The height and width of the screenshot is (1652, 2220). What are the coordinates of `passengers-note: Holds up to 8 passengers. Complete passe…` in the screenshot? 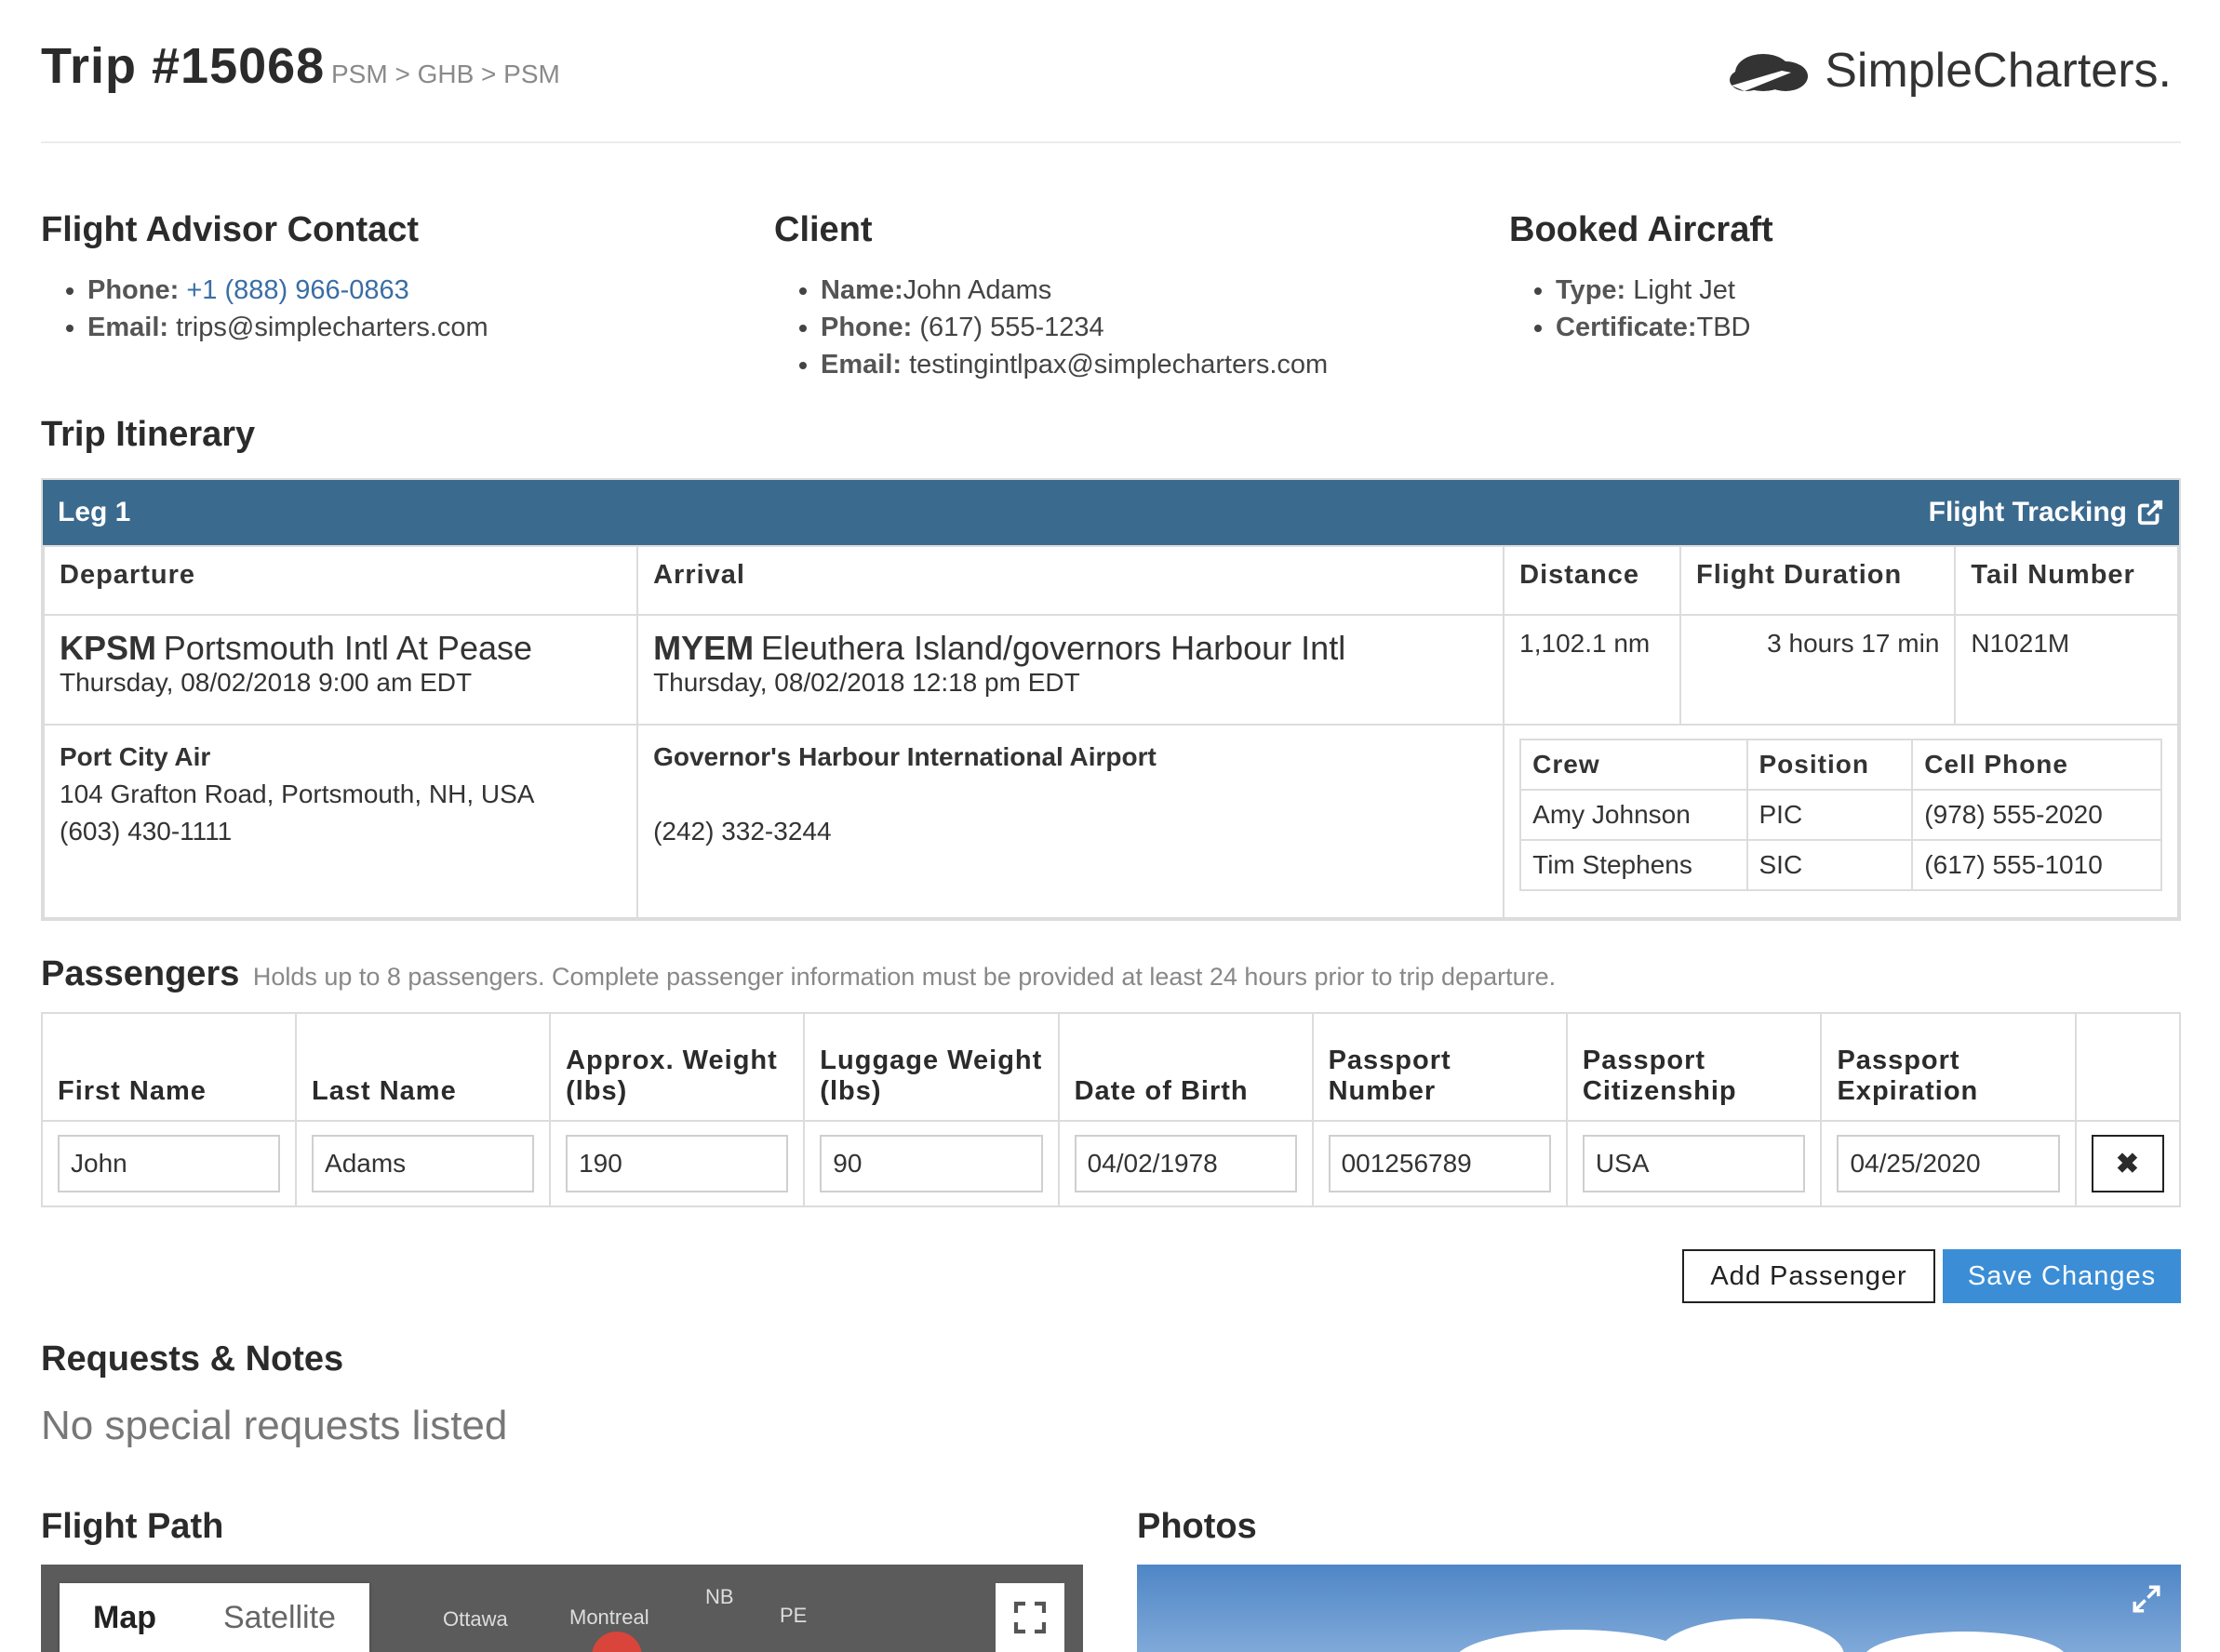 It's located at (904, 977).